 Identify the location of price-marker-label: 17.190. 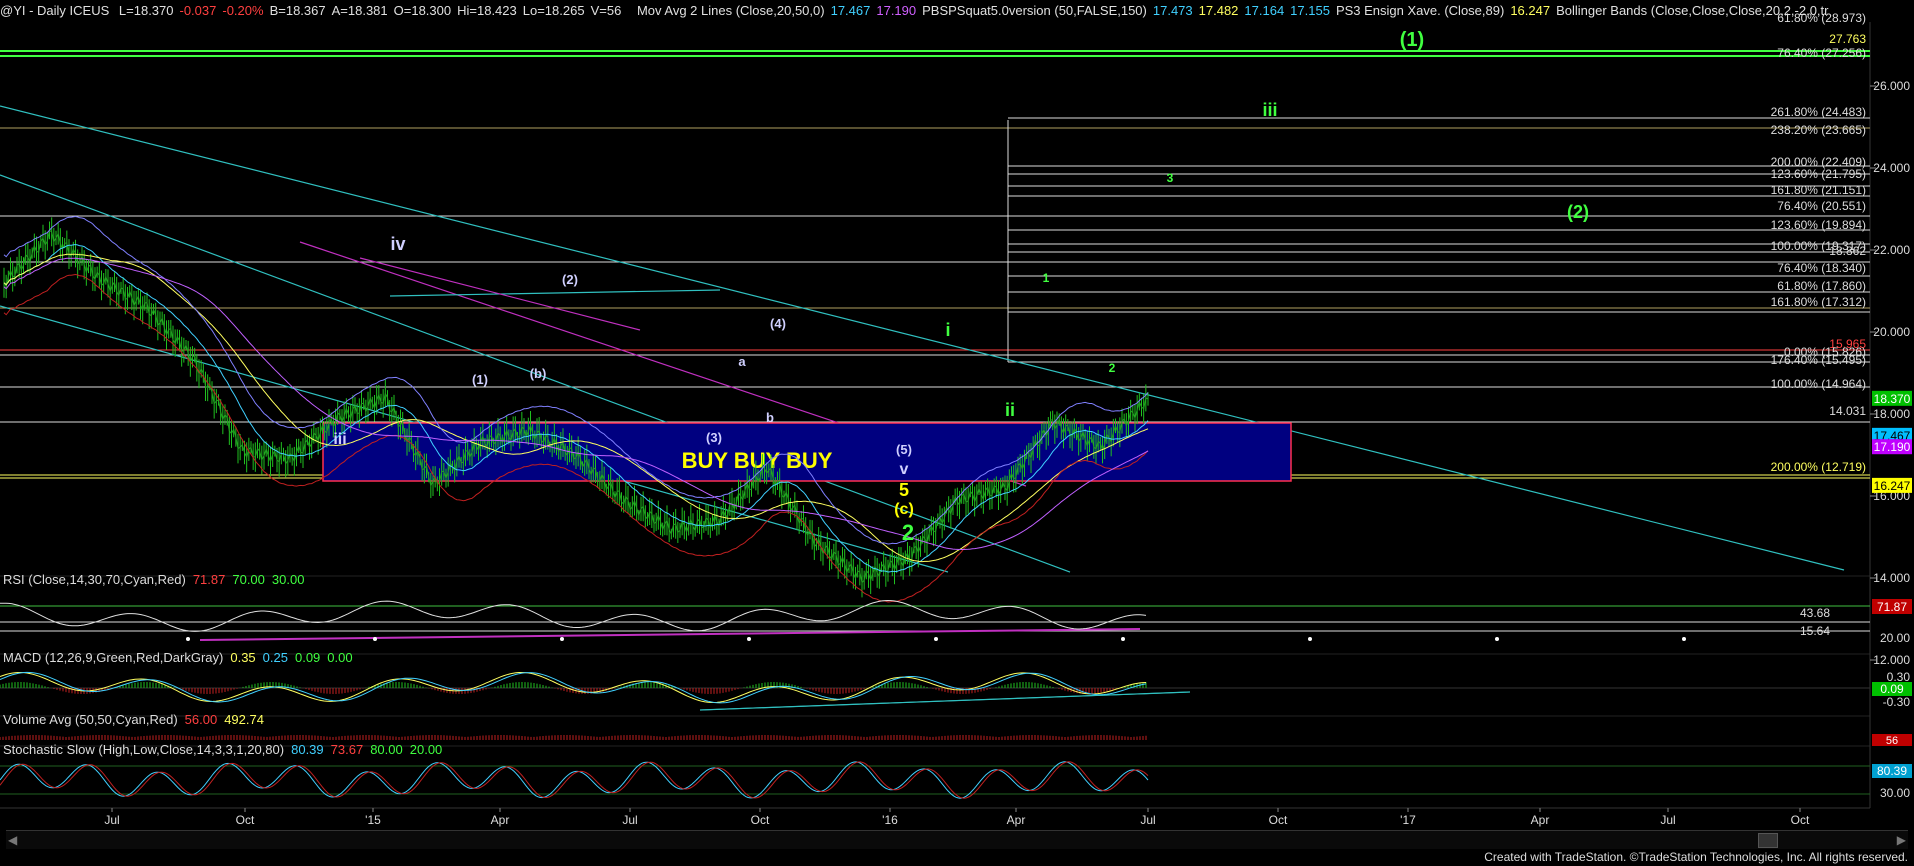
(1892, 447).